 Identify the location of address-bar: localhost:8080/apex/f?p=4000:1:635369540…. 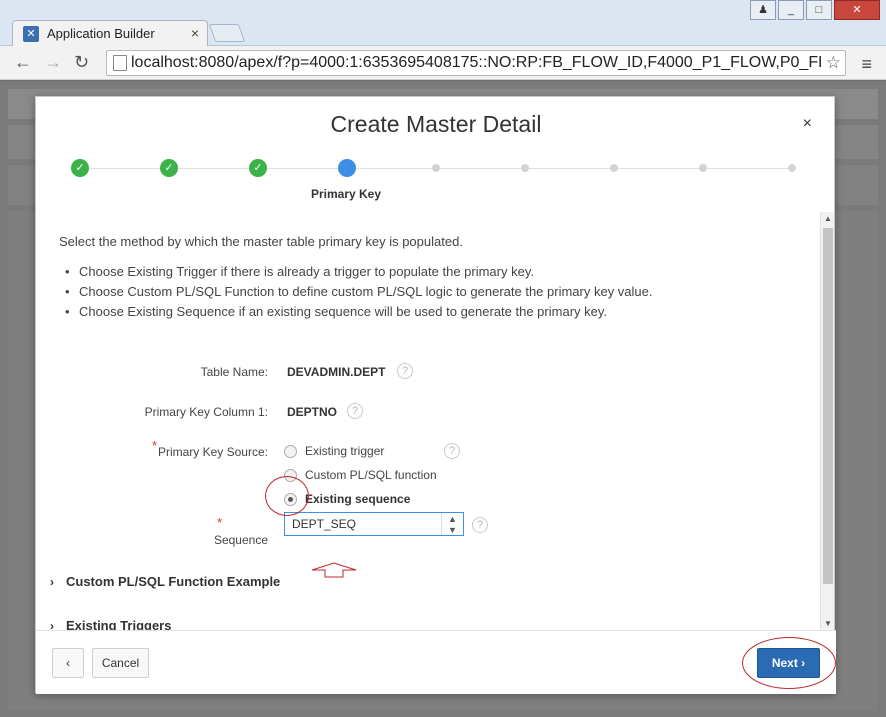
(476, 63).